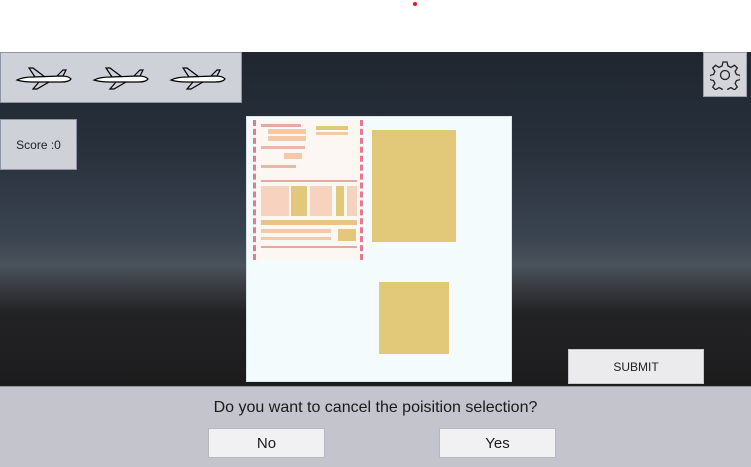 This screenshot has height=467, width=751. I want to click on lives-panel, so click(121, 77).